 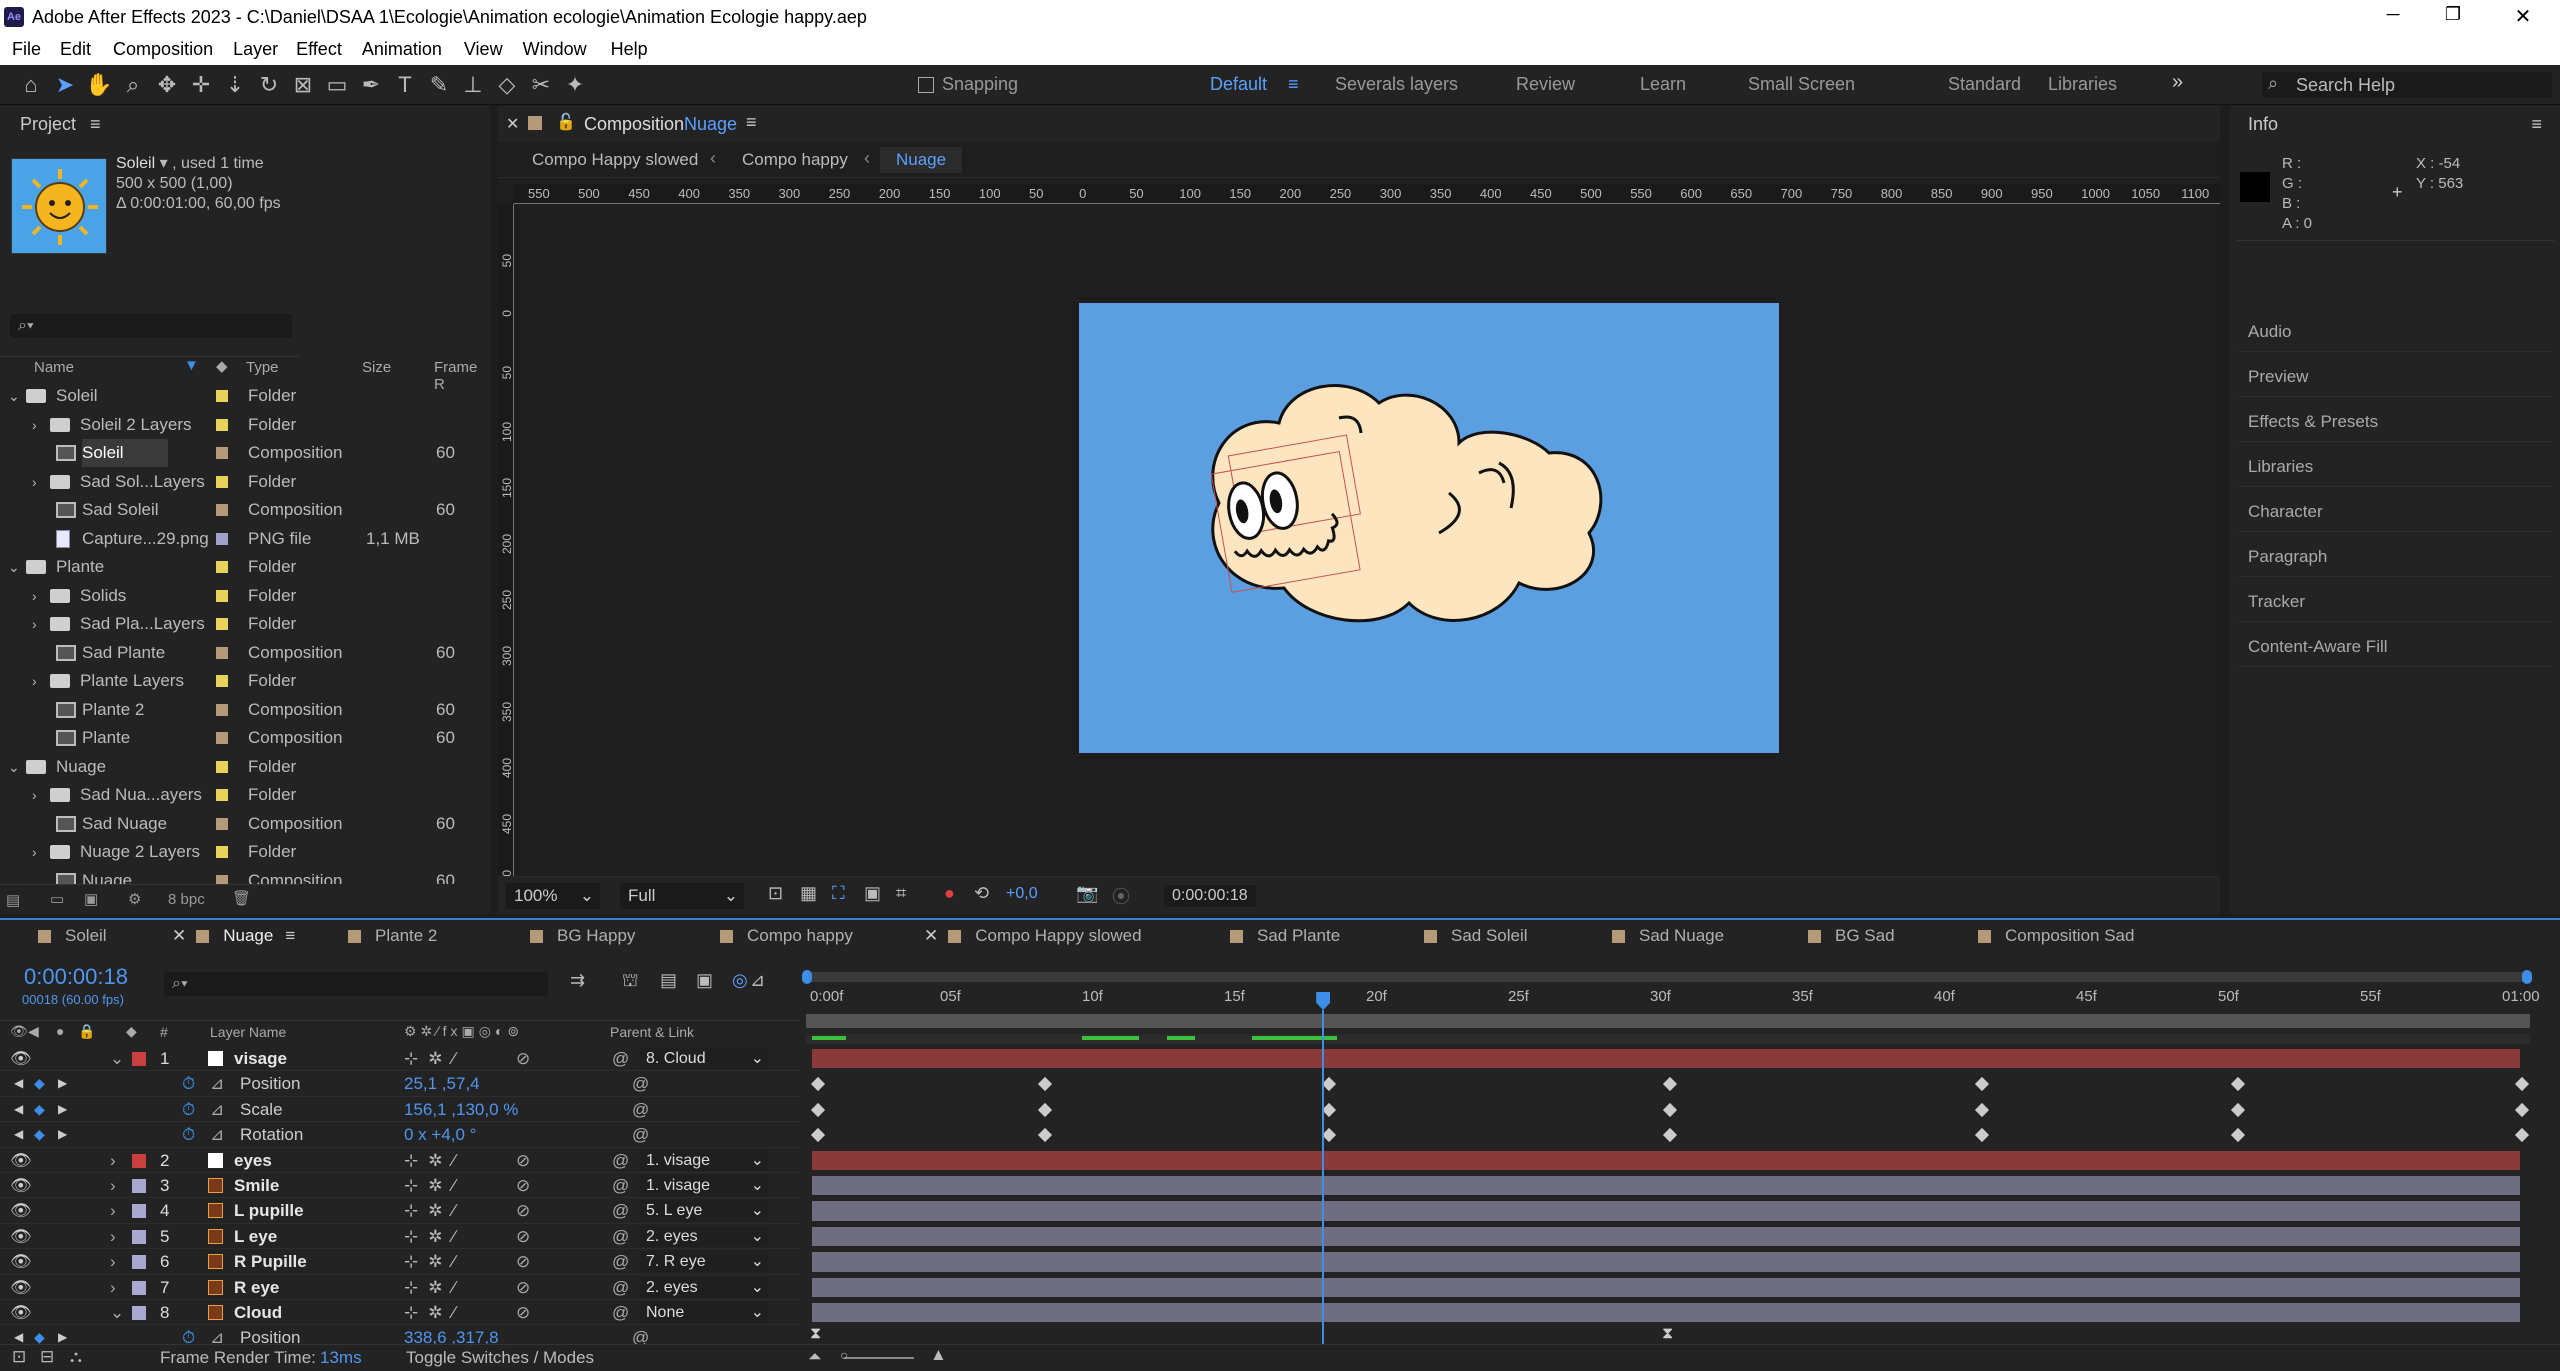 I want to click on panel-menu-icon: ≡, so click(x=2536, y=124).